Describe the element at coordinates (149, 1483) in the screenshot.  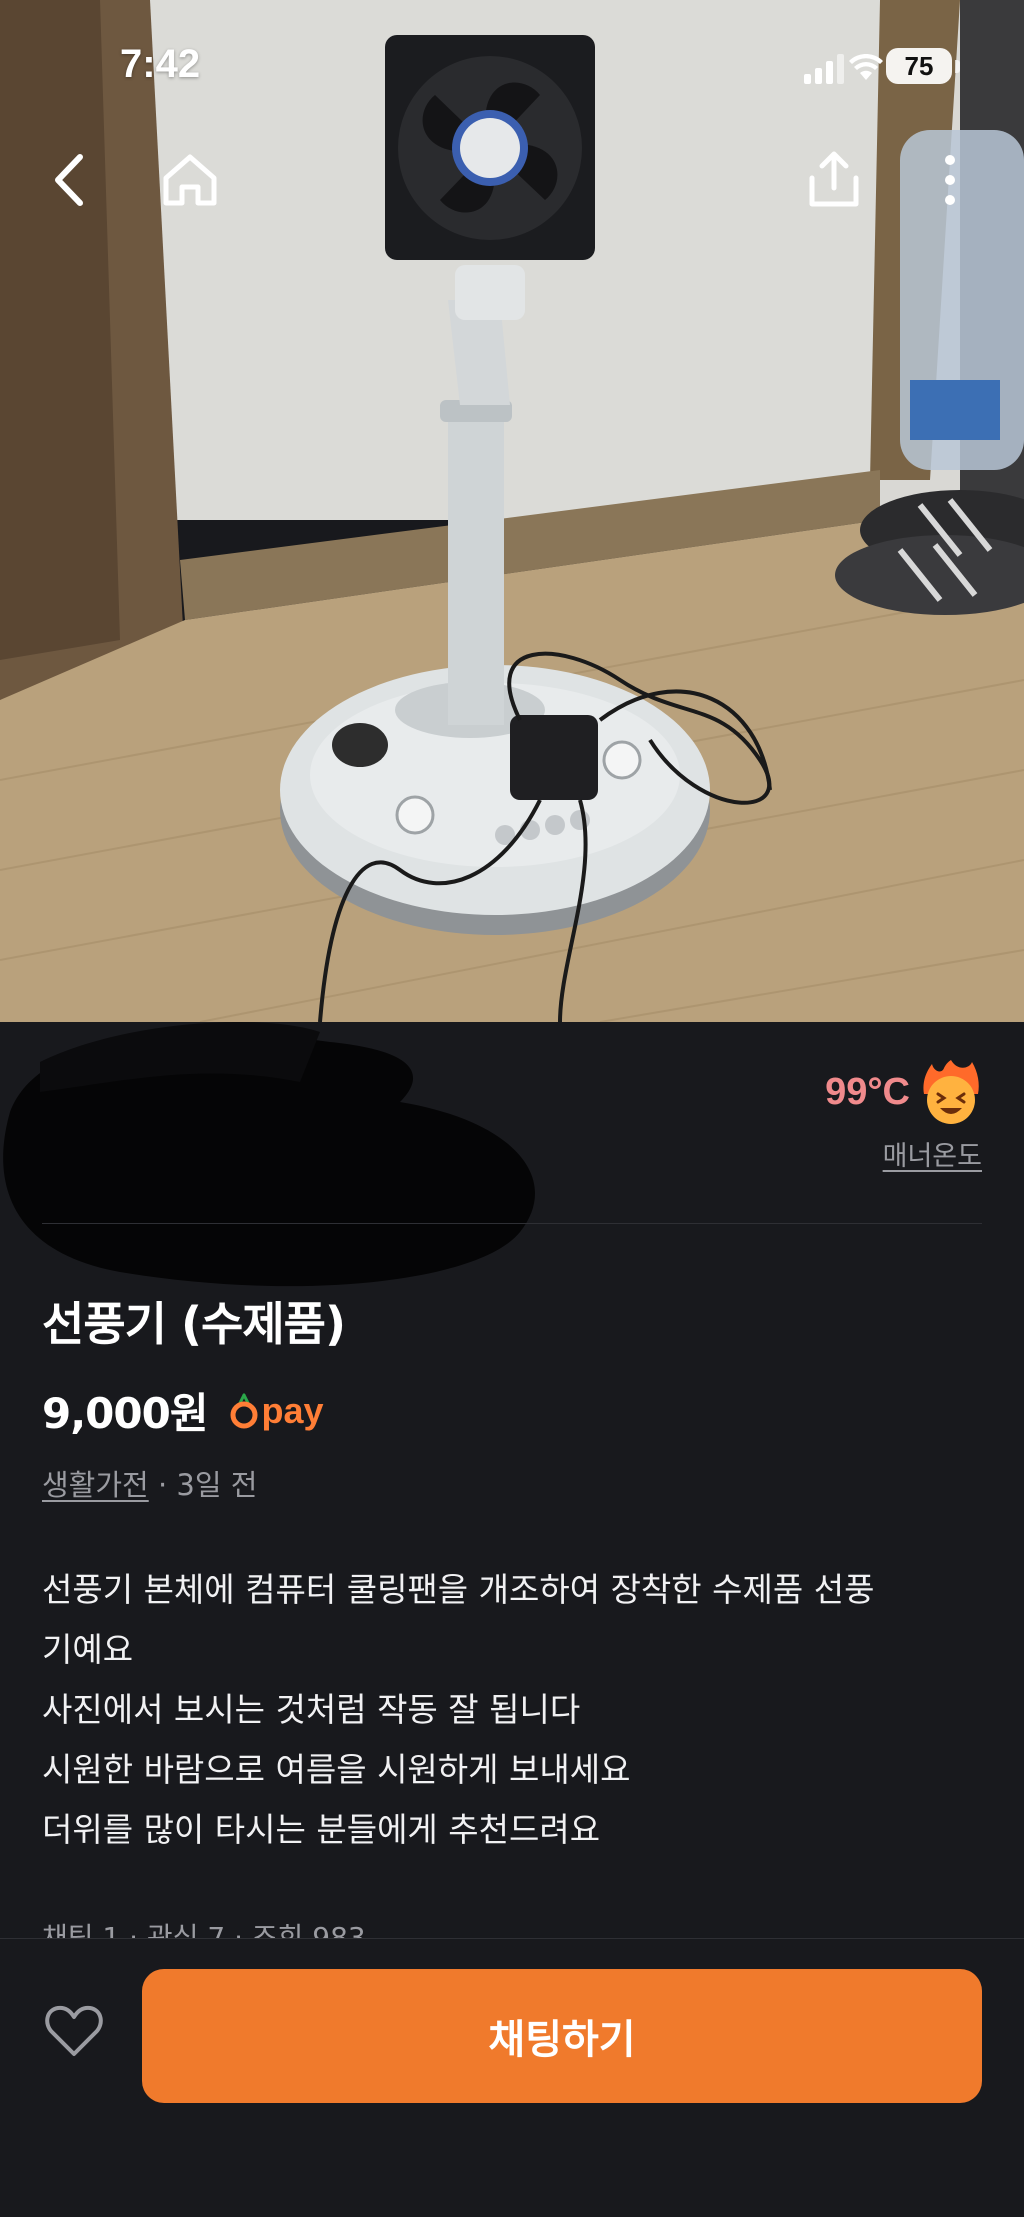
I see `product-meta: 생활가전 · 3일 전` at that location.